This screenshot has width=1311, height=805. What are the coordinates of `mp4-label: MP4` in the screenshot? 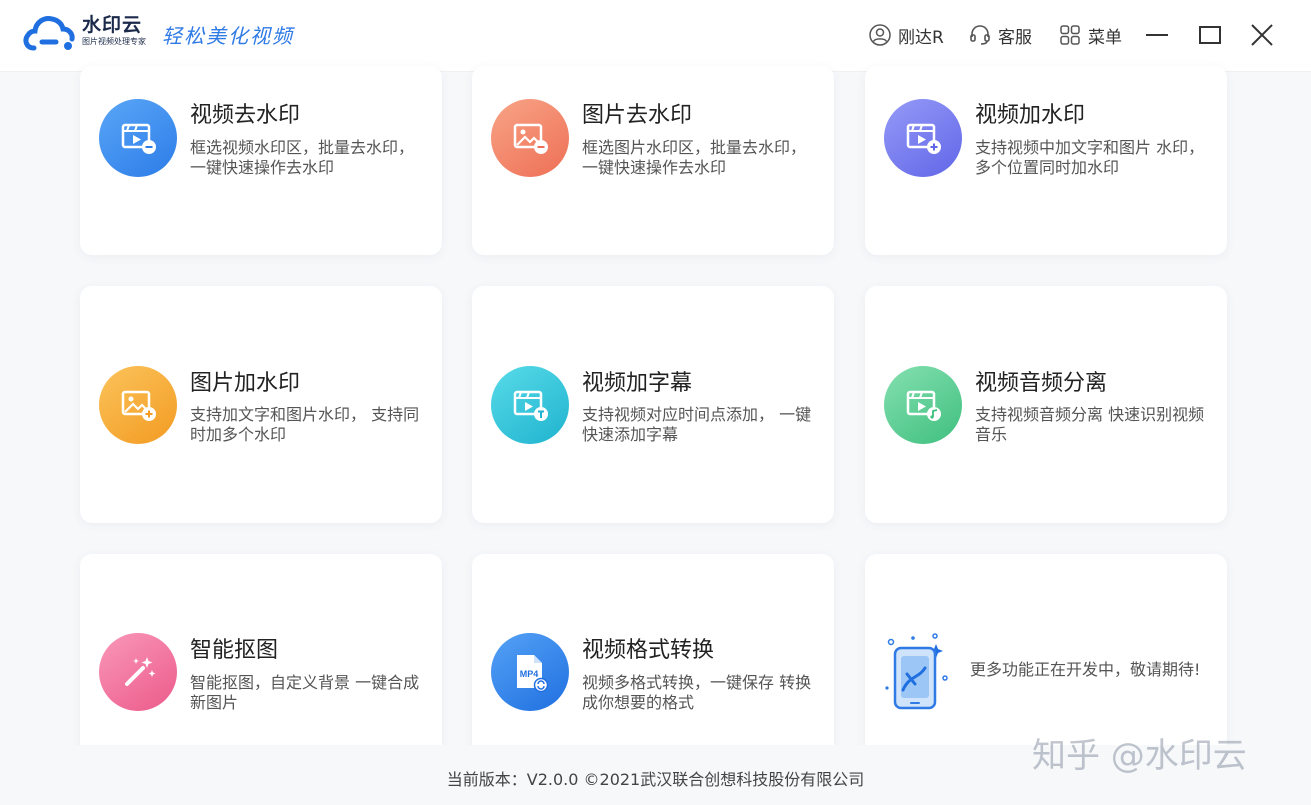 It's located at (529, 674).